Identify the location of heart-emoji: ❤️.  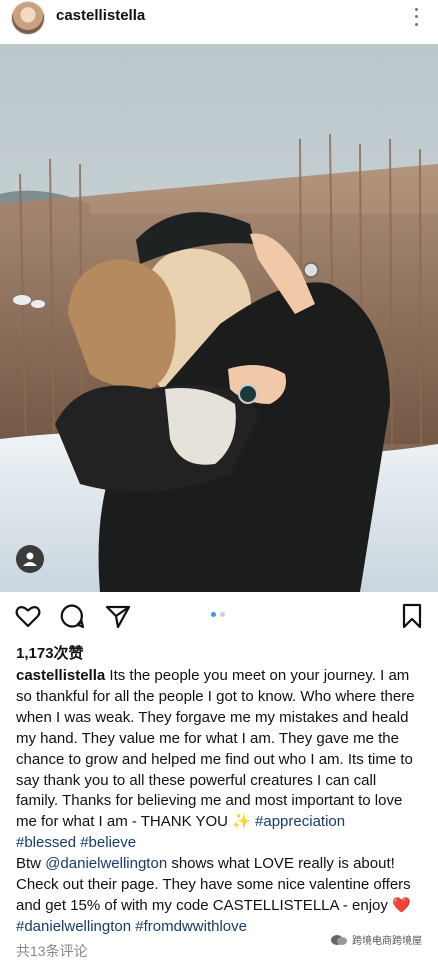
(401, 905).